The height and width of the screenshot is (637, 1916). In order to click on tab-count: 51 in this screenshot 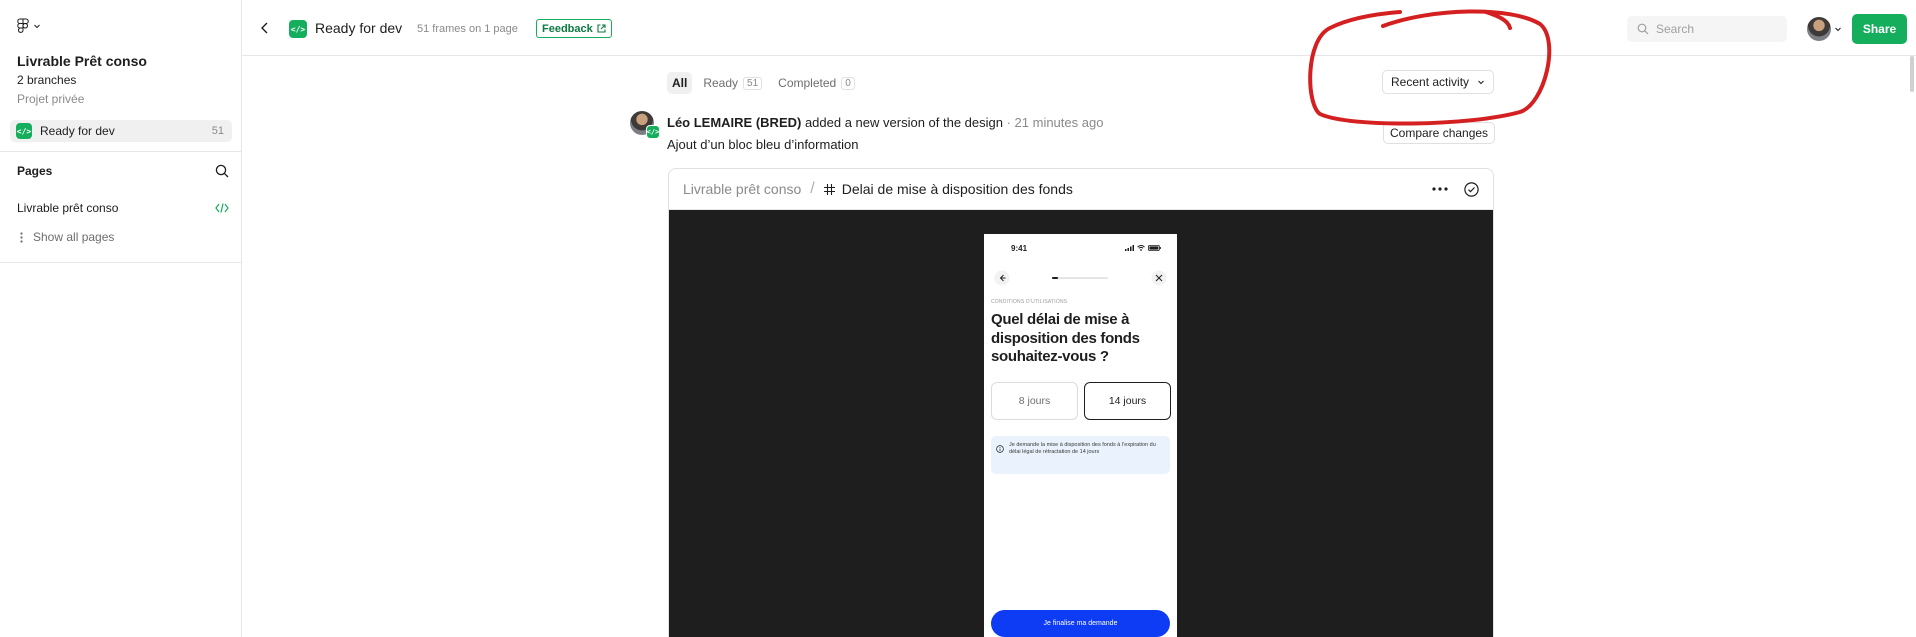, I will do `click(753, 83)`.